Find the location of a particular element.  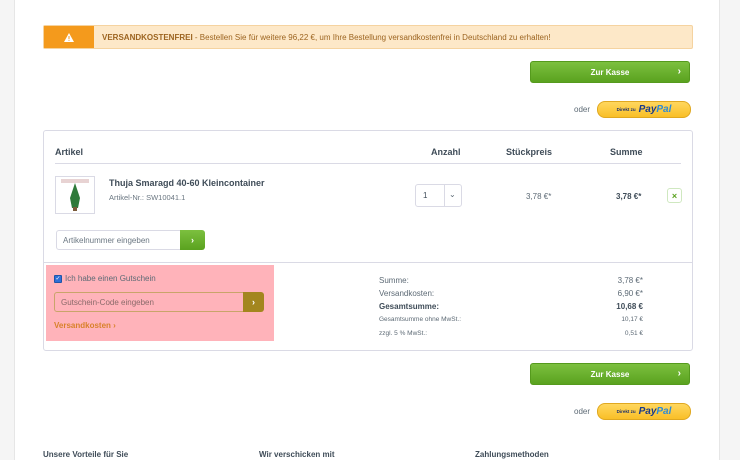

voucher-checkbox: ✓ Ich habe einen Gutschein is located at coordinates (105, 278).